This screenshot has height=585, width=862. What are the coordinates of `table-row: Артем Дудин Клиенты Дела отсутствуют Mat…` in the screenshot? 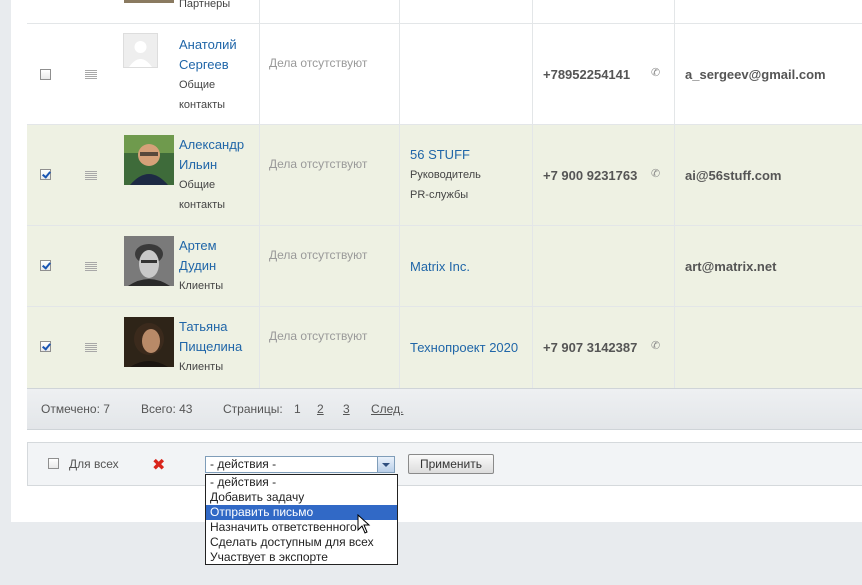 It's located at (444, 266).